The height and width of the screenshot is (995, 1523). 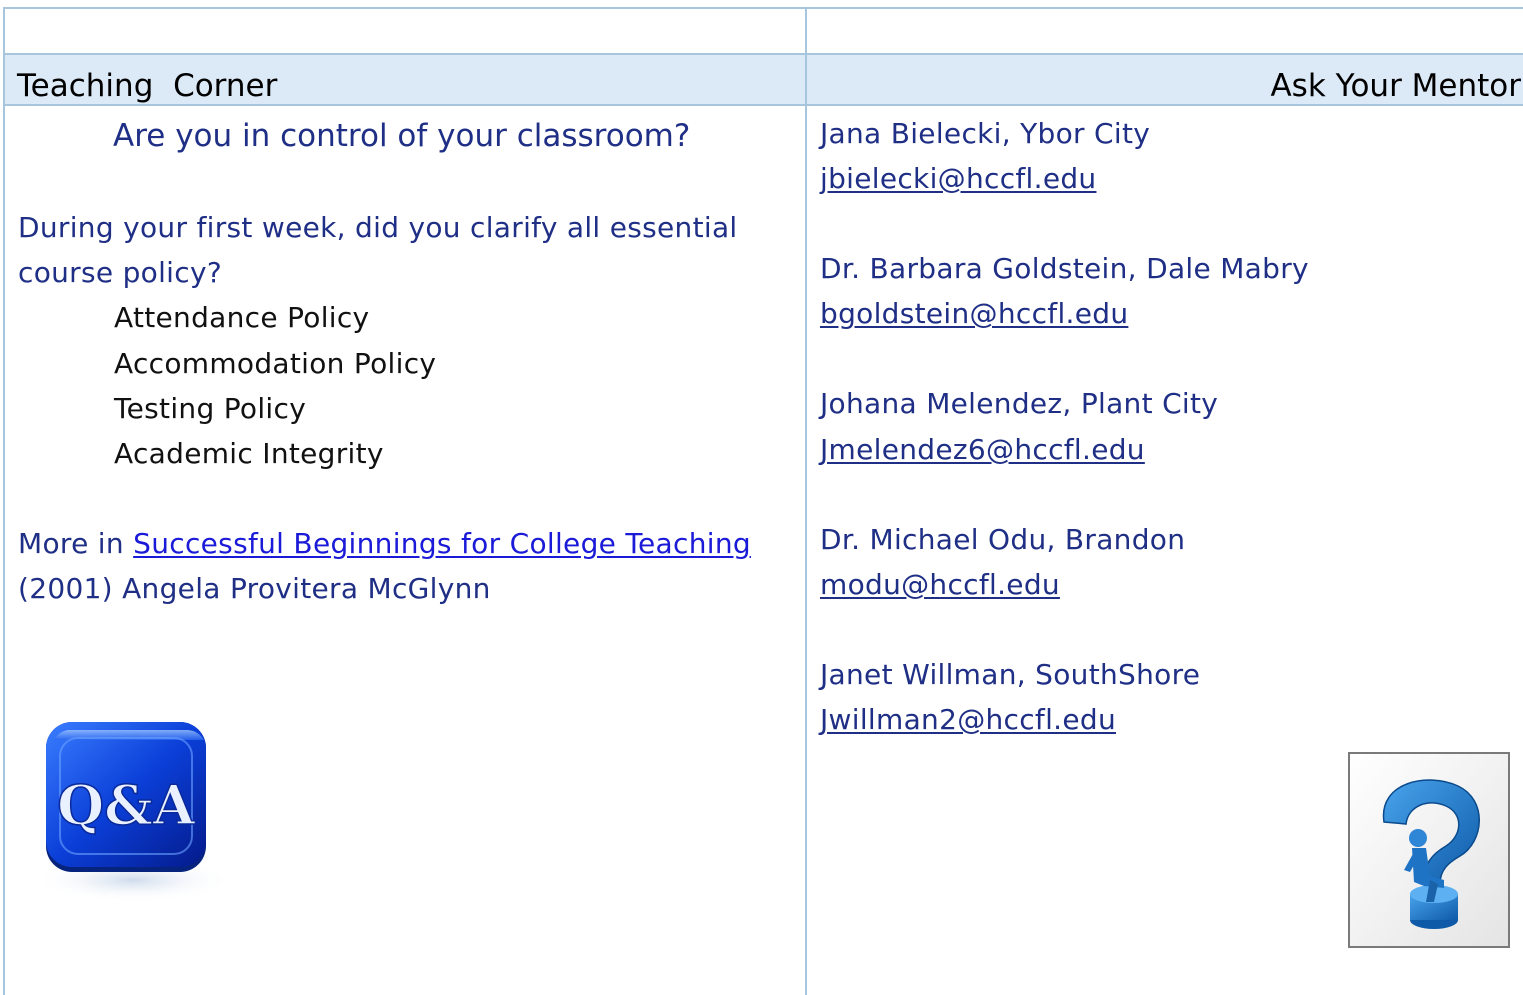 What do you see at coordinates (1010, 674) in the screenshot?
I see `mentor-name: Janet Willman, SouthShore` at bounding box center [1010, 674].